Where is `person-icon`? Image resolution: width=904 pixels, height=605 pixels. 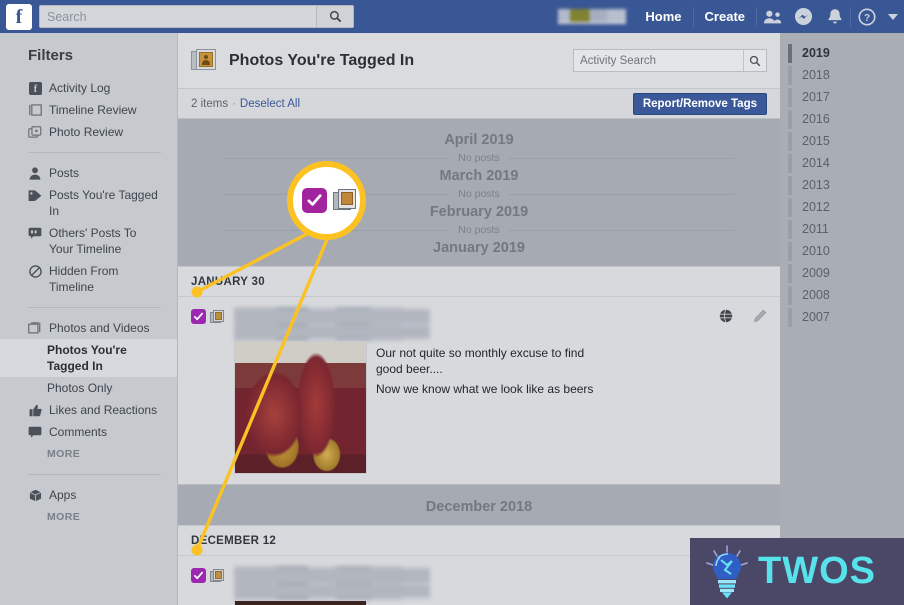 person-icon is located at coordinates (35, 173).